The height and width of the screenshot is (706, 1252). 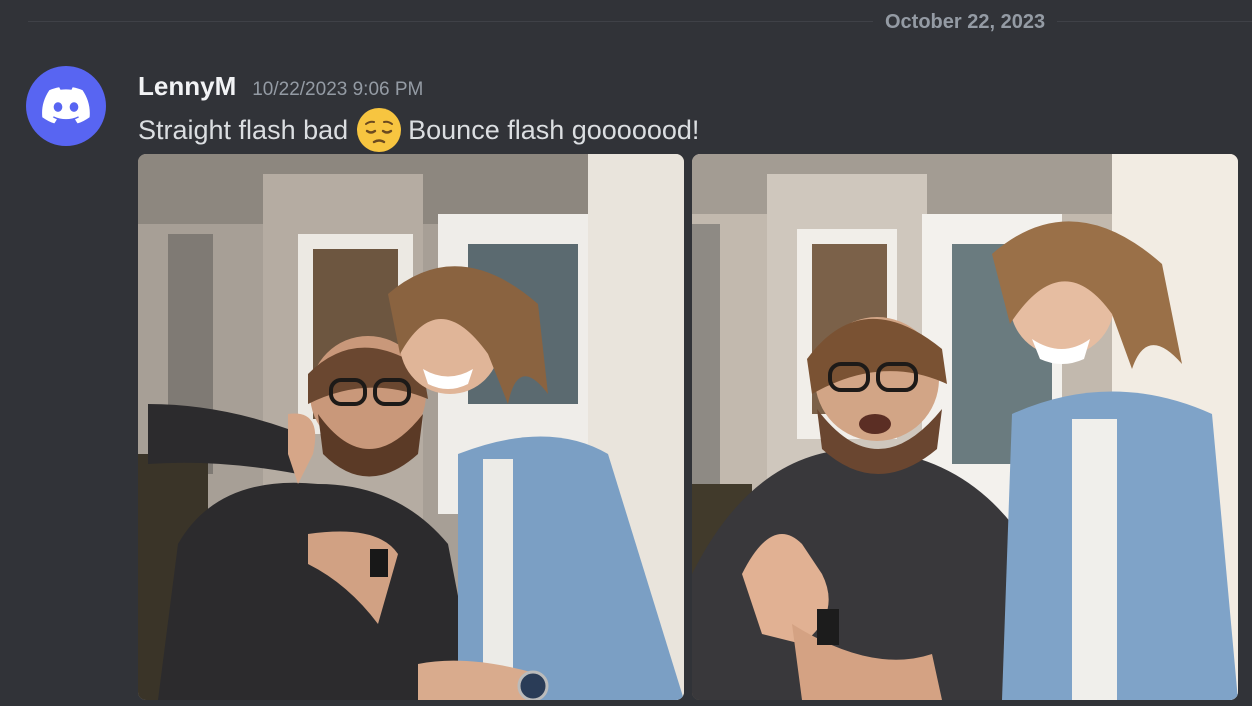 I want to click on divider-line, so click(x=640, y=21).